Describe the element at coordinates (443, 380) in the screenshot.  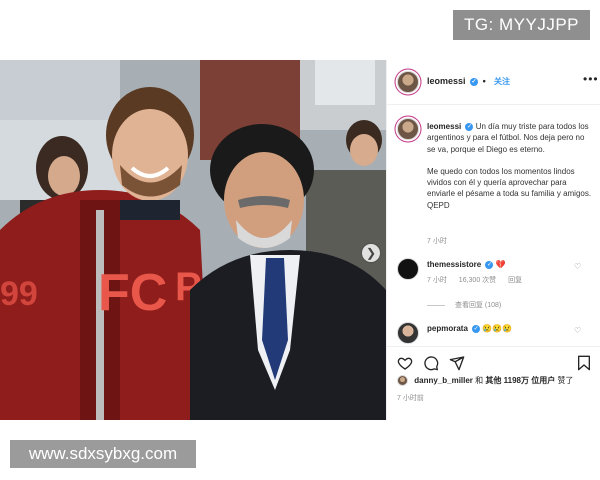
I see `liker-username: danny_b_miller` at that location.